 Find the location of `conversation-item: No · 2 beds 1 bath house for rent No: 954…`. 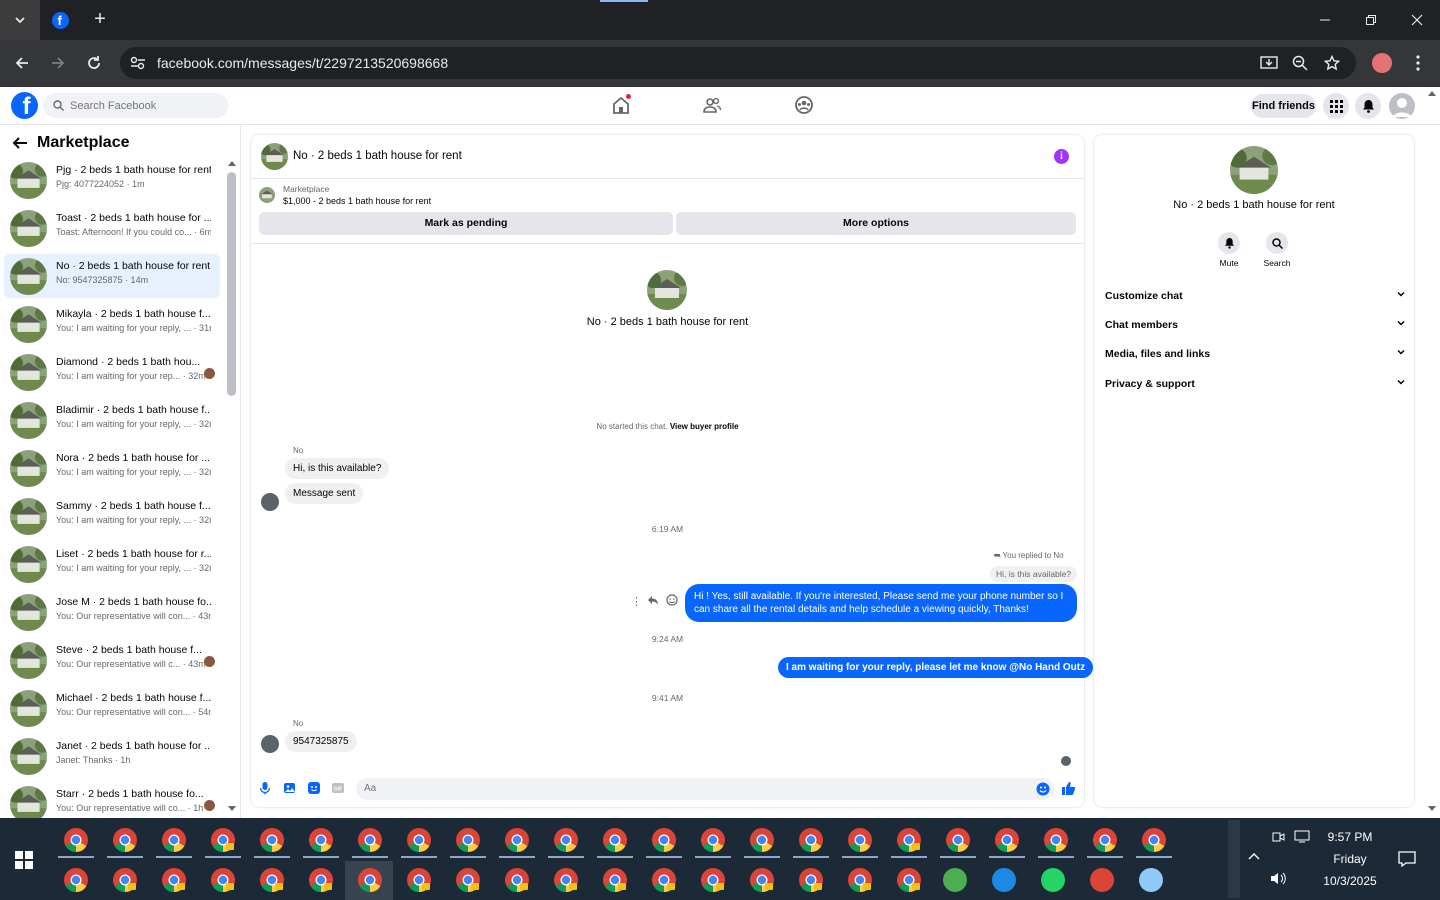

conversation-item: No · 2 beds 1 bath house for rent No: 954… is located at coordinates (112, 276).